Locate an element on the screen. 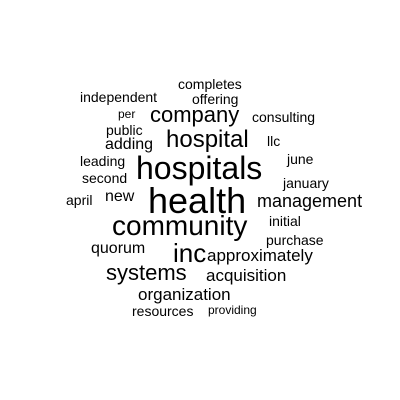 This screenshot has height=400, width=400. word-purchase: purchase is located at coordinates (295, 240).